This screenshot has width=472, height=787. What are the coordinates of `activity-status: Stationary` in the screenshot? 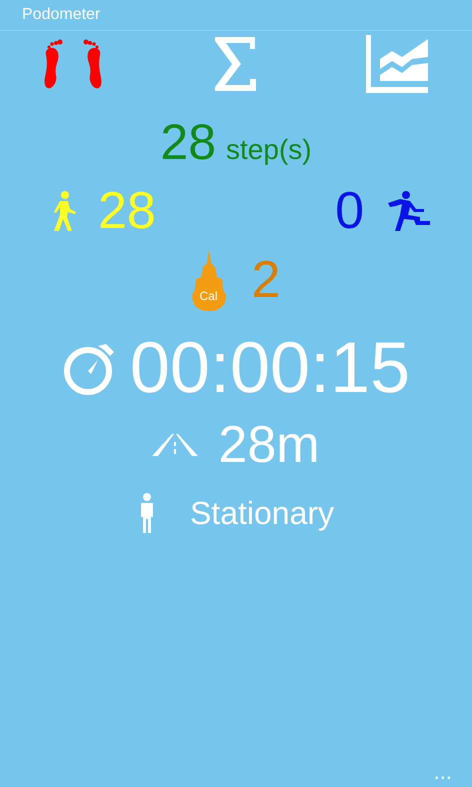 It's located at (262, 513).